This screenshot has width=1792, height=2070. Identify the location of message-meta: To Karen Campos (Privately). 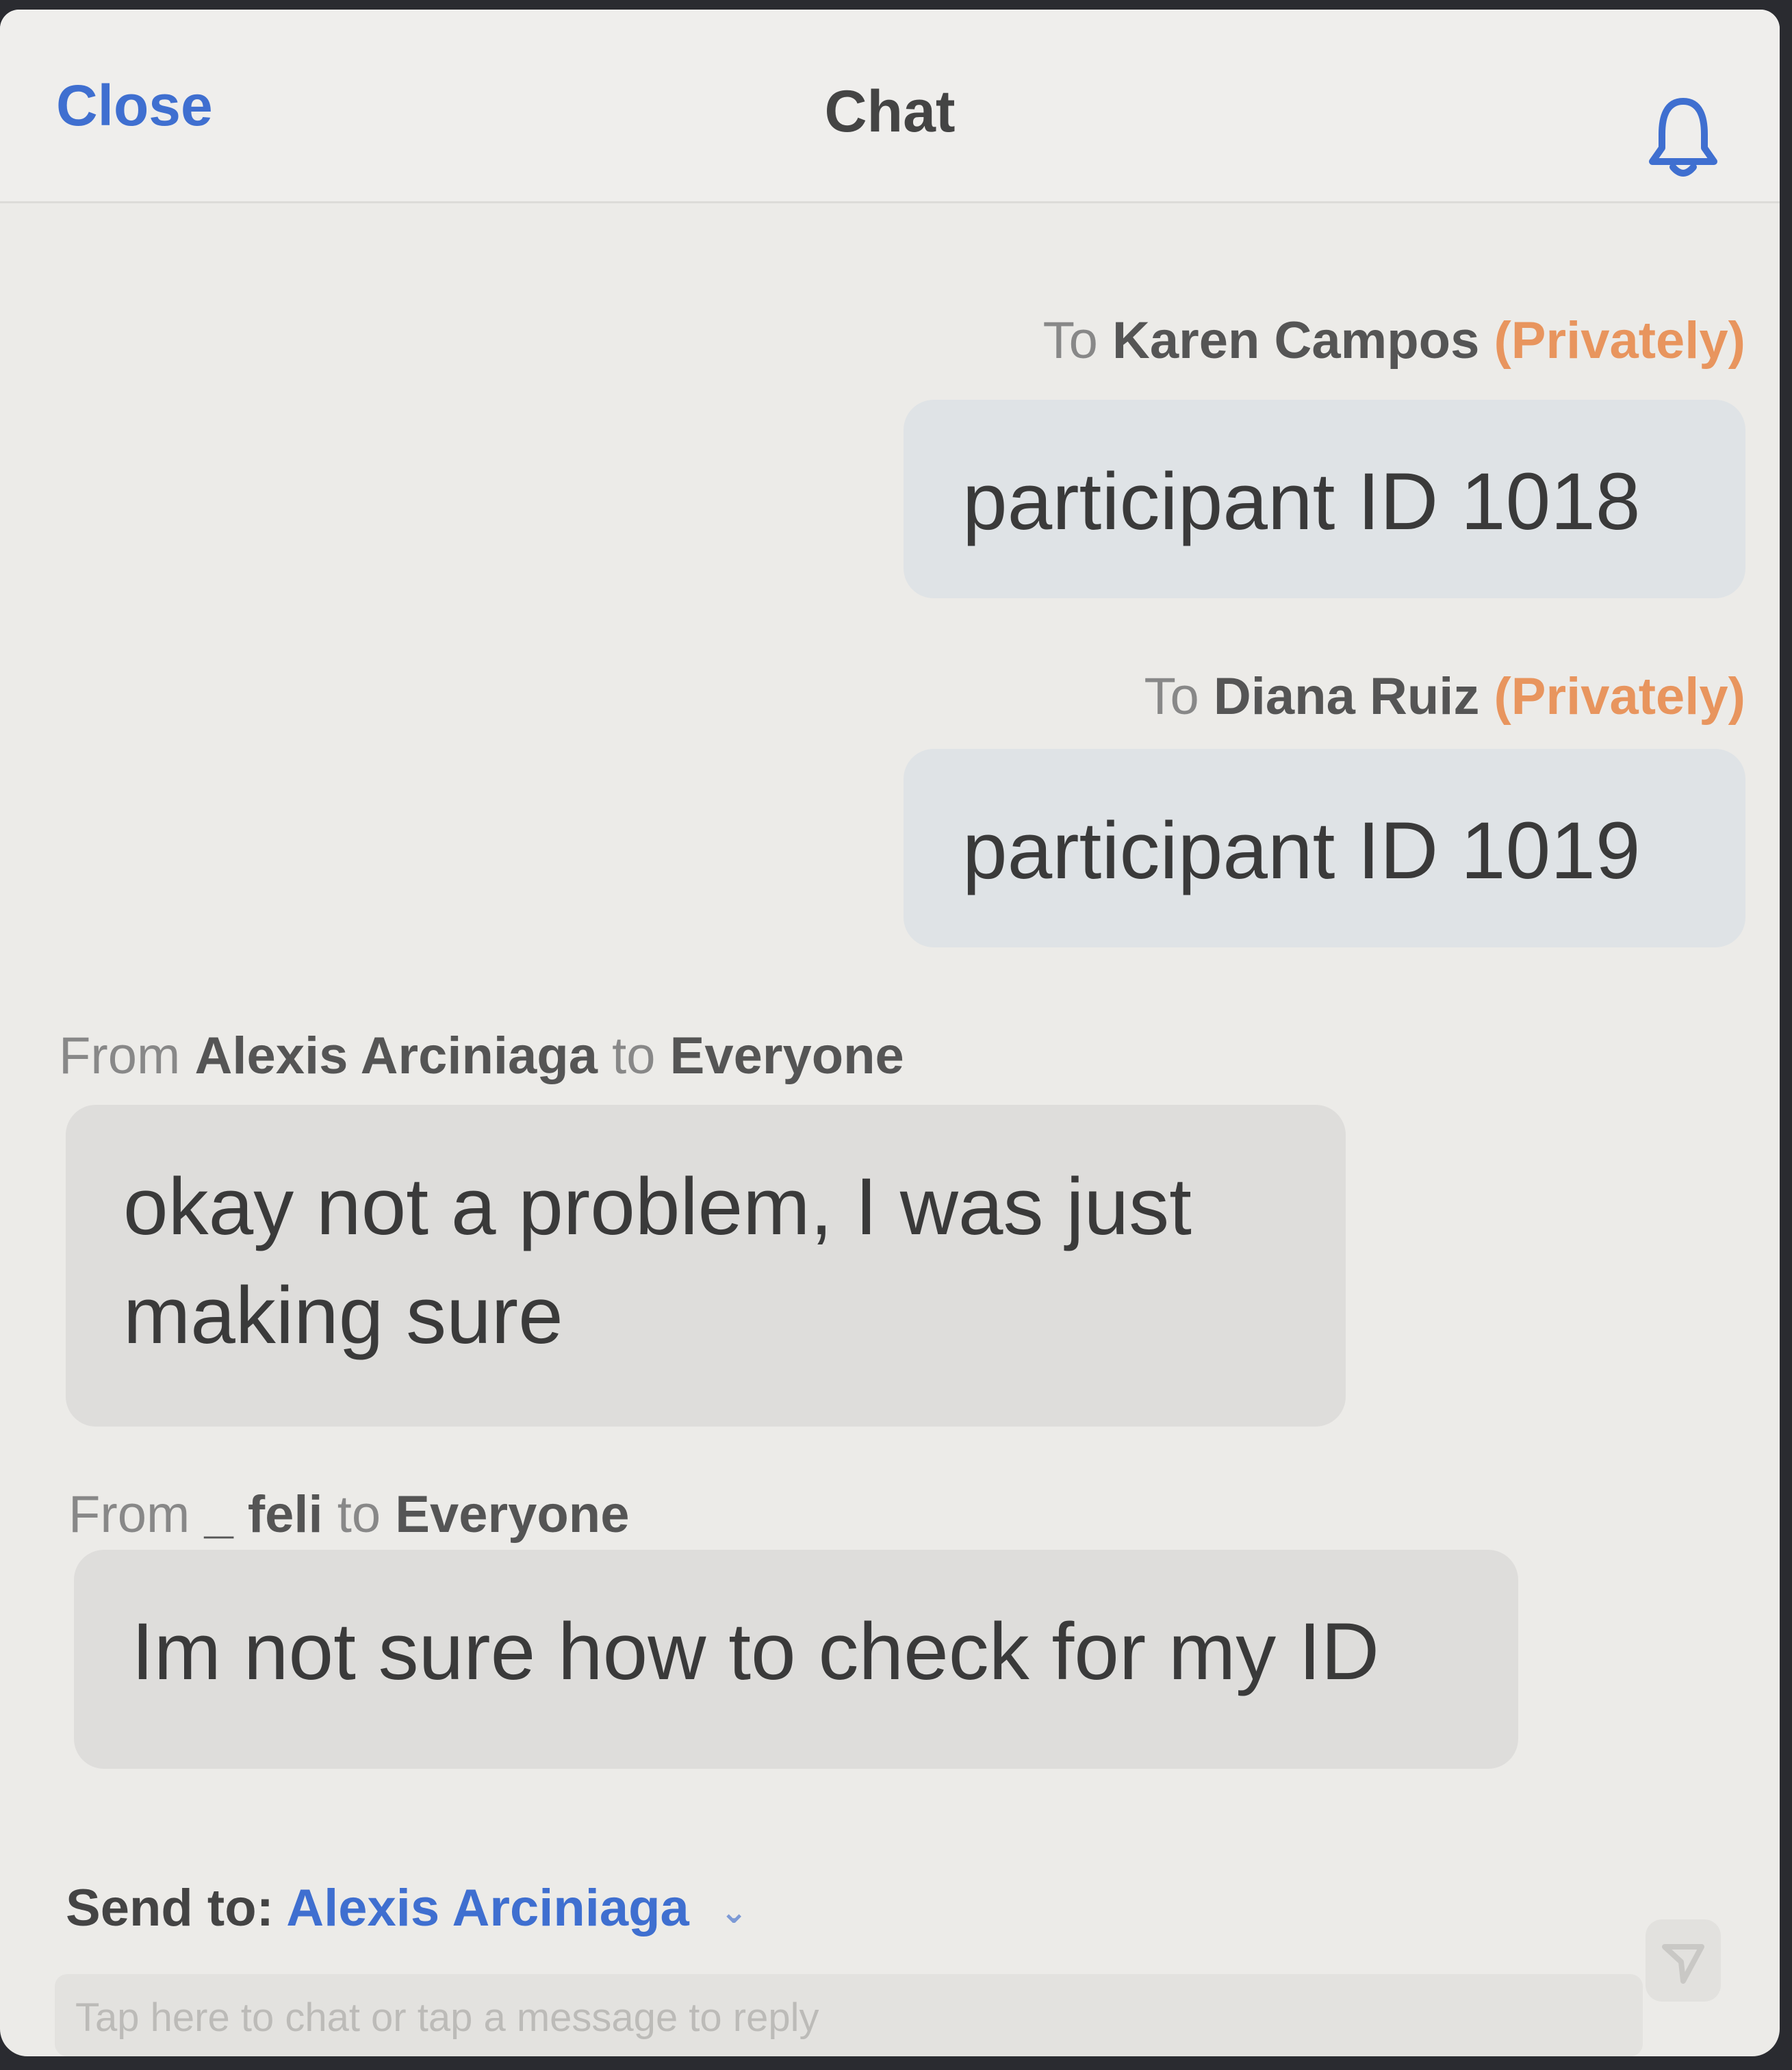
(1394, 340).